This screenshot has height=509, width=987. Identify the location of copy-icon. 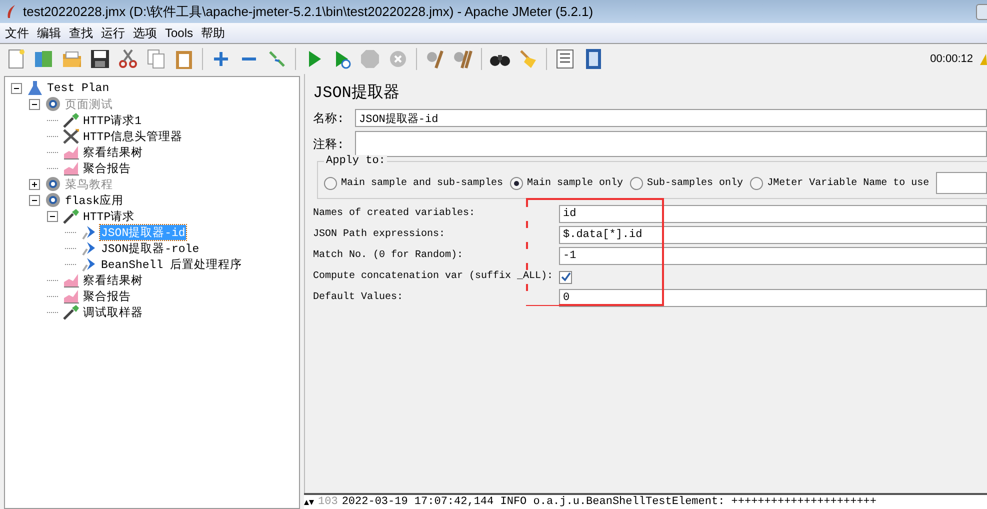
(156, 59).